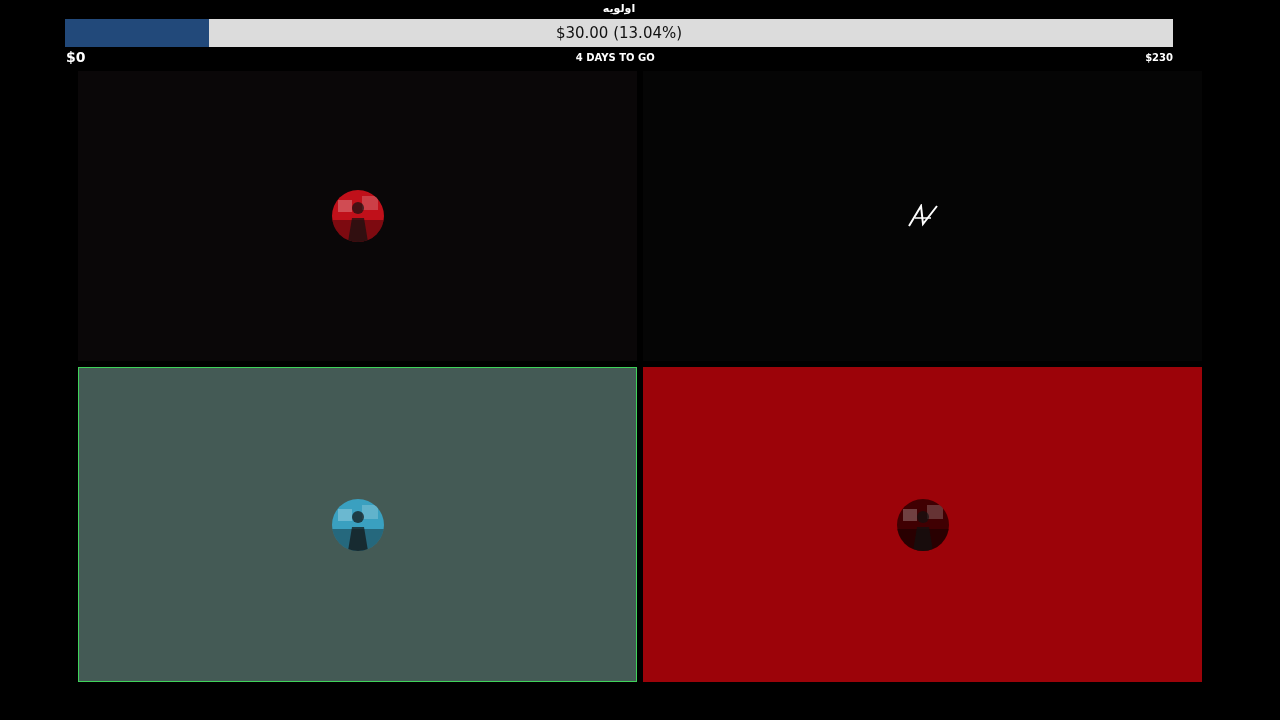 The image size is (1280, 720). Describe the element at coordinates (1159, 57) in the screenshot. I see `goal-max: $230` at that location.